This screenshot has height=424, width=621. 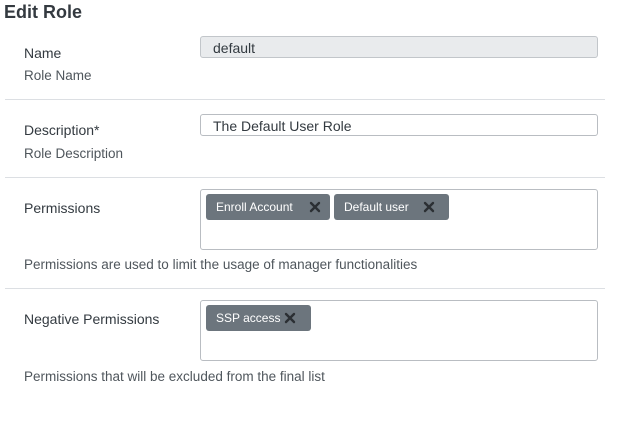 What do you see at coordinates (62, 130) in the screenshot?
I see `description-label: Description*` at bounding box center [62, 130].